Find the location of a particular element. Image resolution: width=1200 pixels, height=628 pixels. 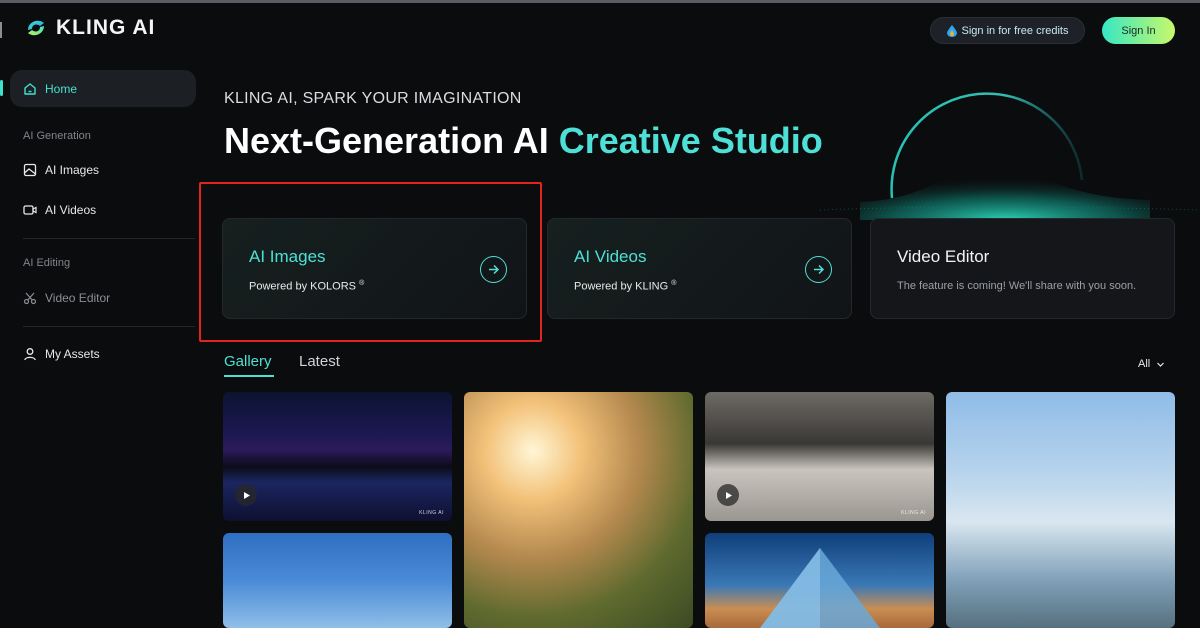

gallery-thumbnail-horse is located at coordinates (1060, 510).